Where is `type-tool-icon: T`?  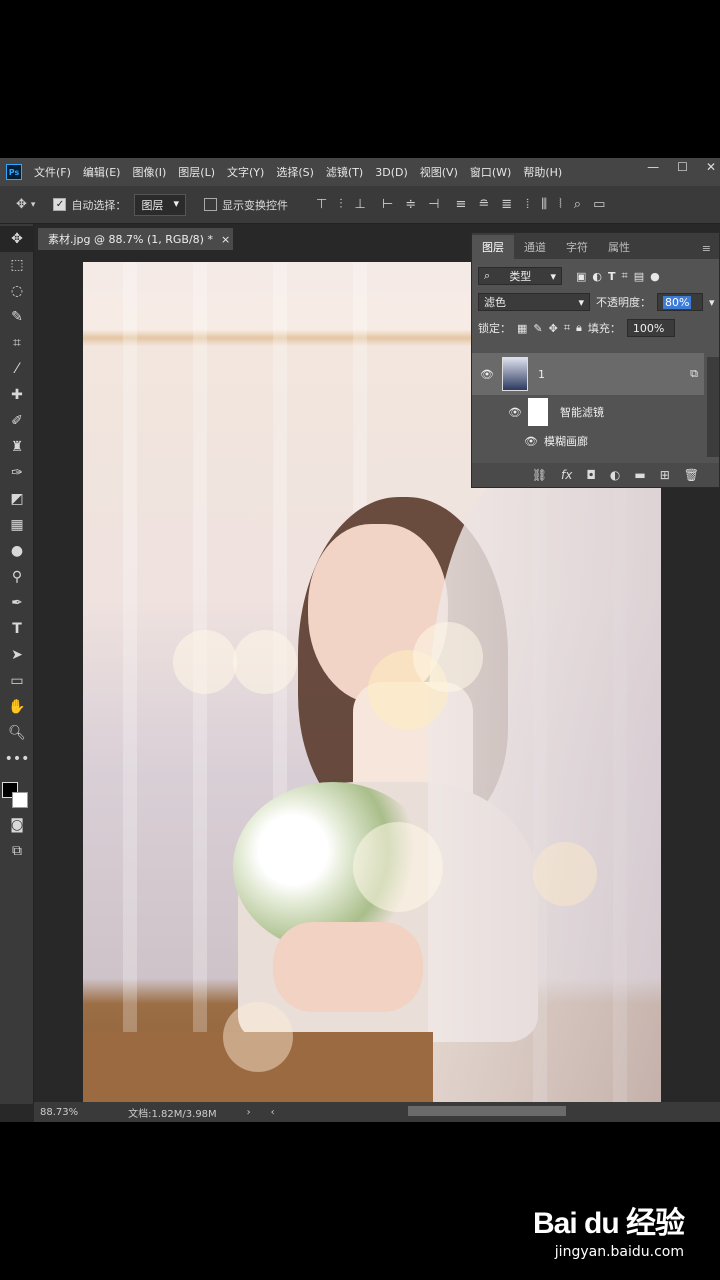
type-tool-icon: T is located at coordinates (17, 629).